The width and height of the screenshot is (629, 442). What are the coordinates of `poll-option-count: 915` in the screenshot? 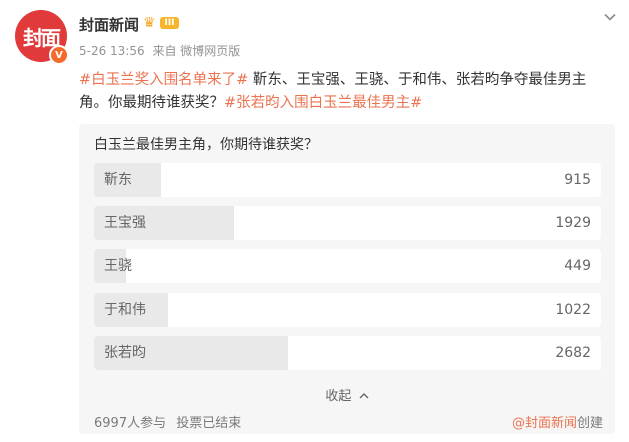 It's located at (577, 180).